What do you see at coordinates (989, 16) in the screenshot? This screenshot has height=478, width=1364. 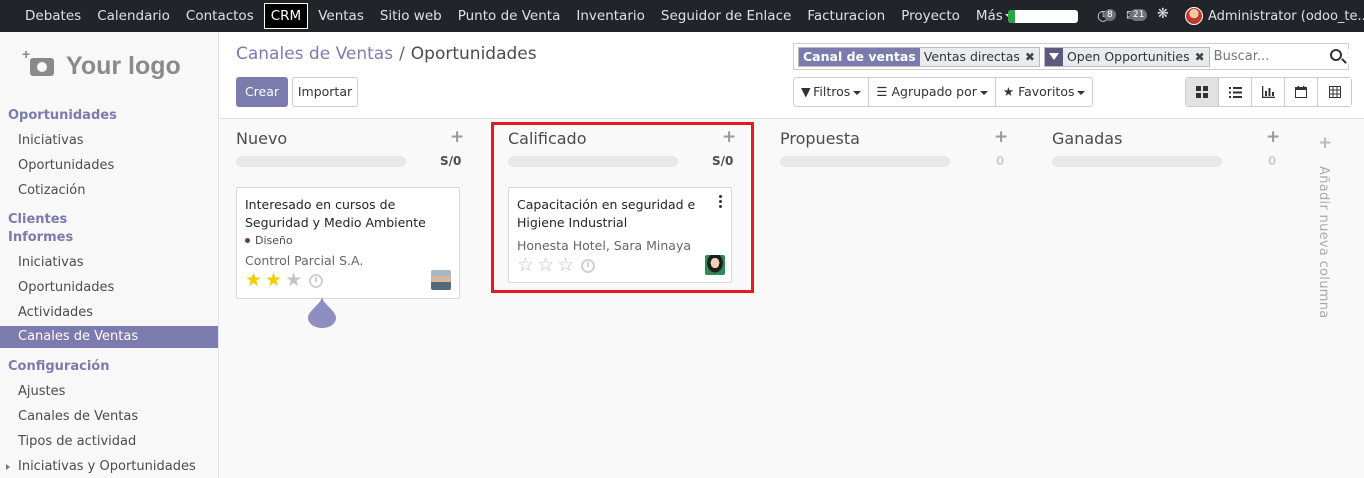 I see `menu-mas-label: Más` at bounding box center [989, 16].